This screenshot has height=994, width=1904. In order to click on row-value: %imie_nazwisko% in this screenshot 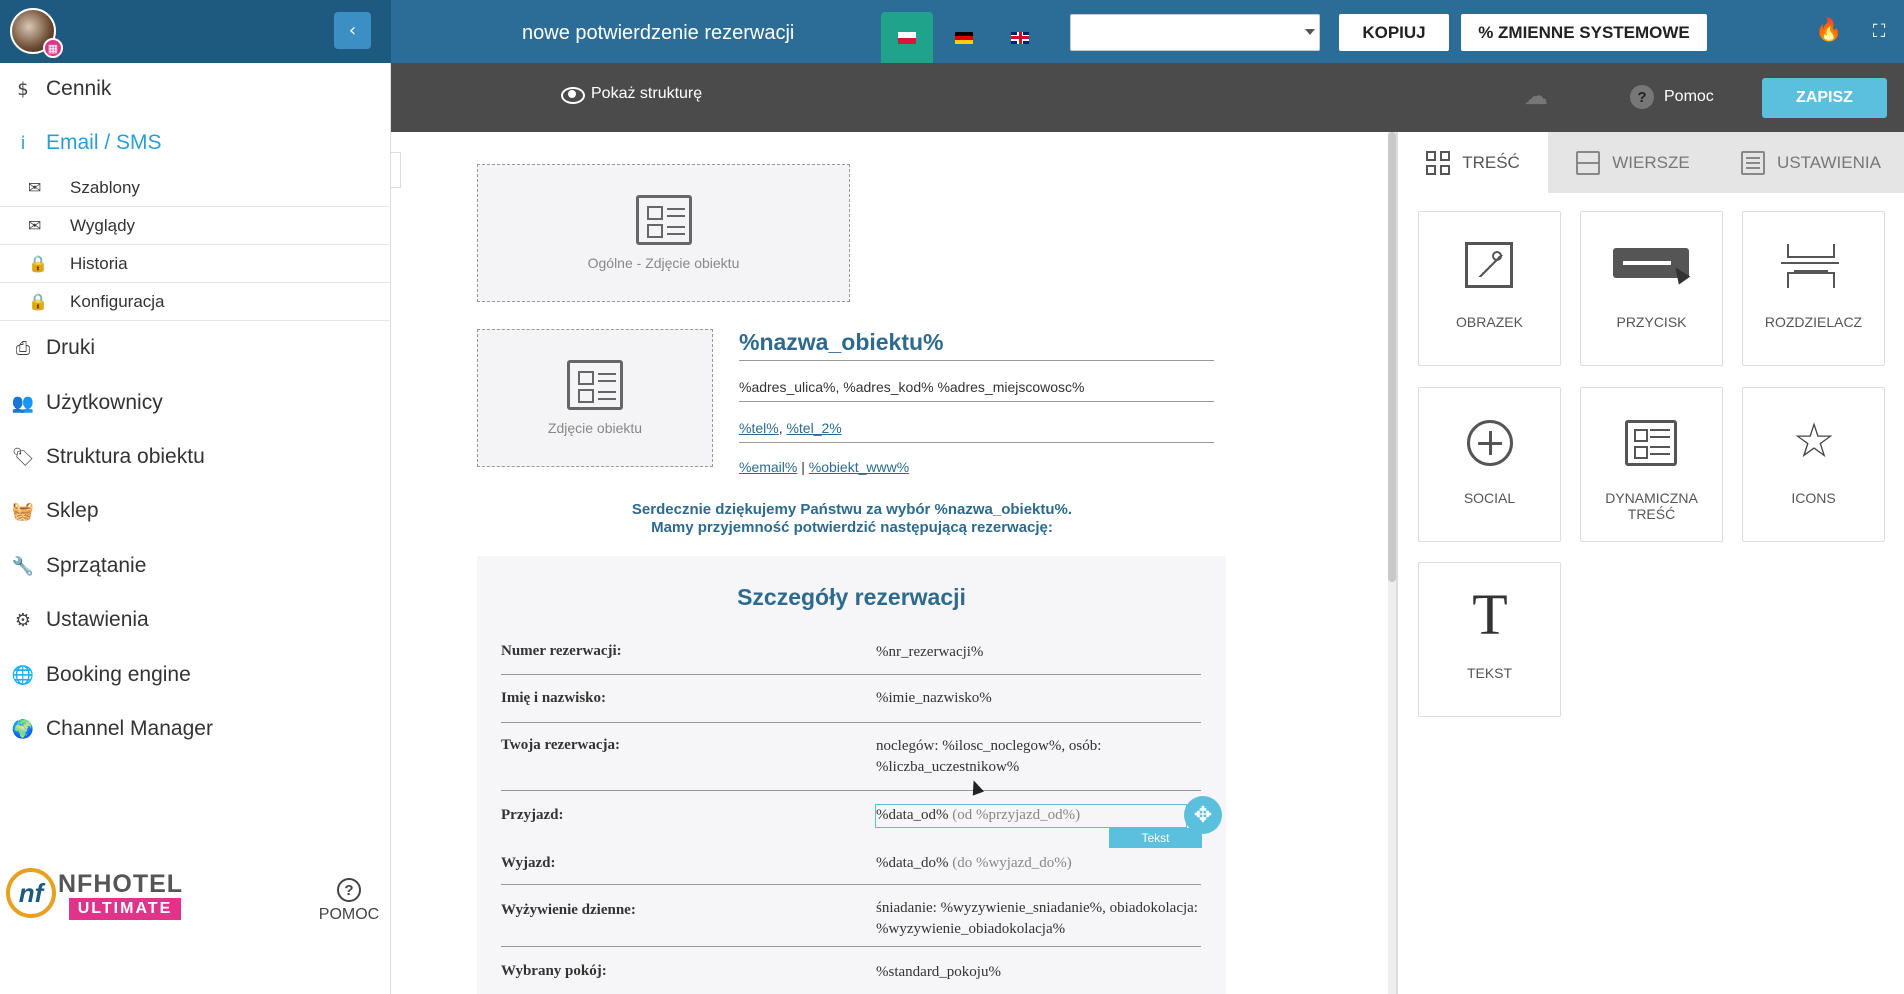, I will do `click(1041, 698)`.